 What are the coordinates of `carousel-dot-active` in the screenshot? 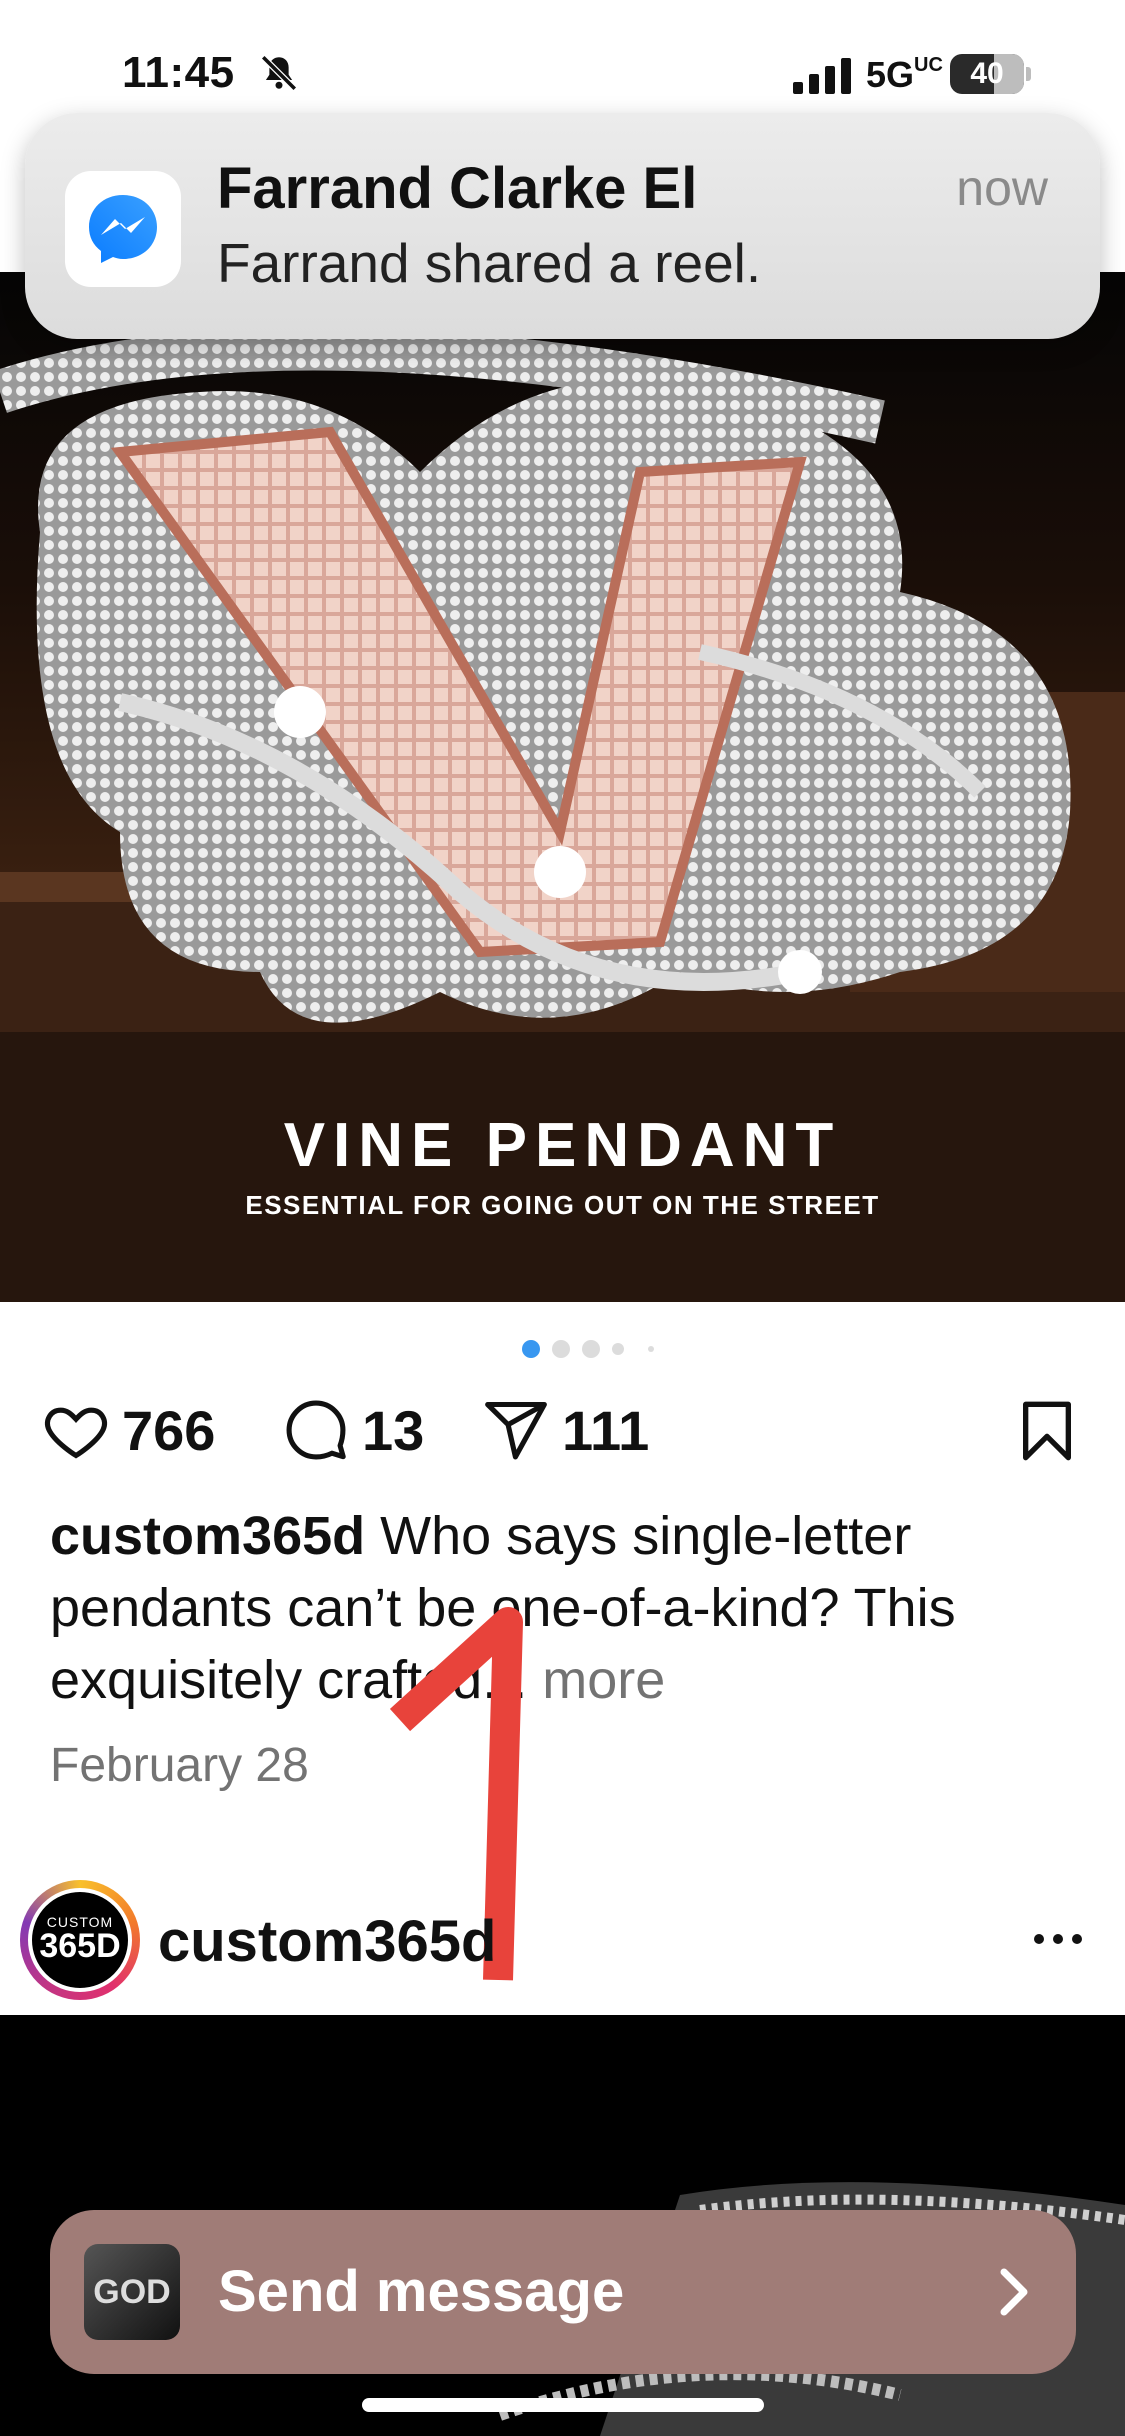 It's located at (531, 1349).